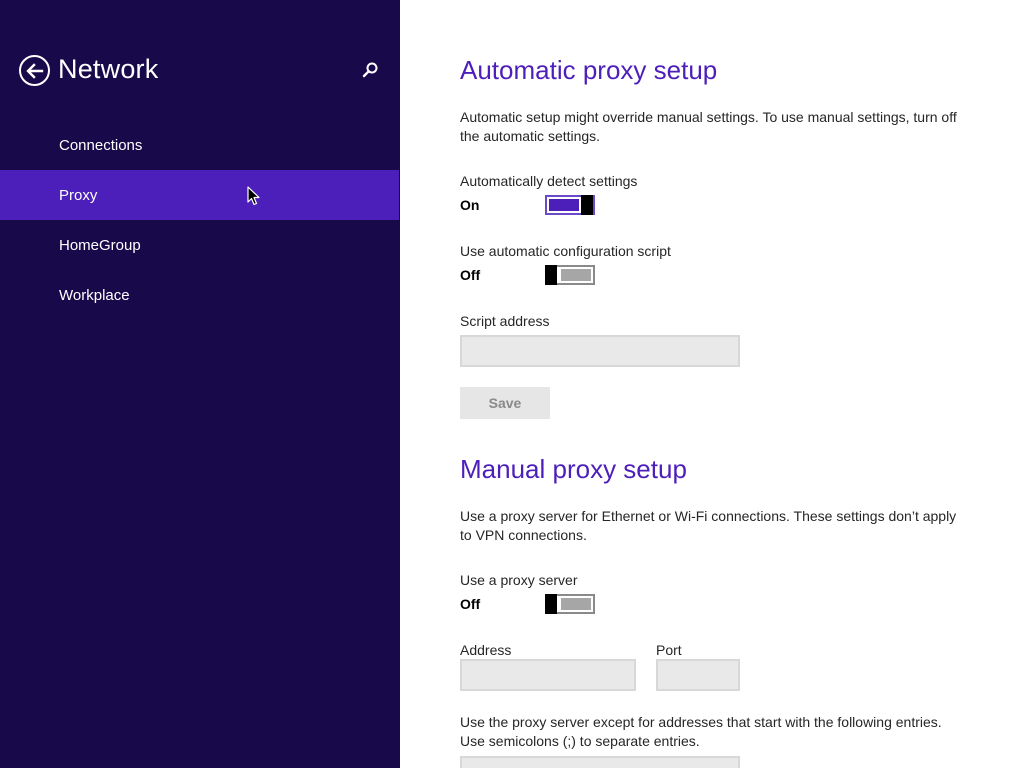 The image size is (1024, 768). I want to click on config-script-label: Use automatic configuration script, so click(565, 251).